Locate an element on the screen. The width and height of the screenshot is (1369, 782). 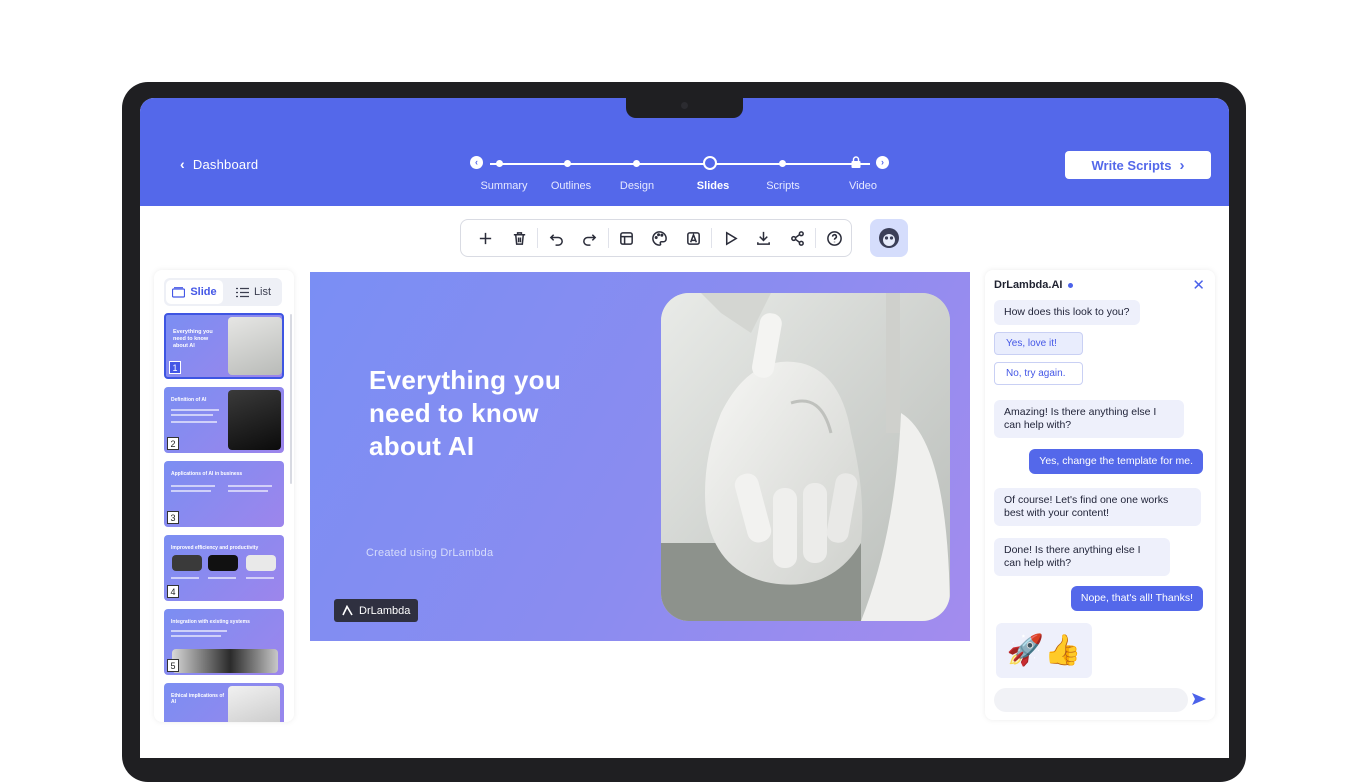
thumbnail-title: Improved efficiency and productivity is located at coordinates (215, 548).